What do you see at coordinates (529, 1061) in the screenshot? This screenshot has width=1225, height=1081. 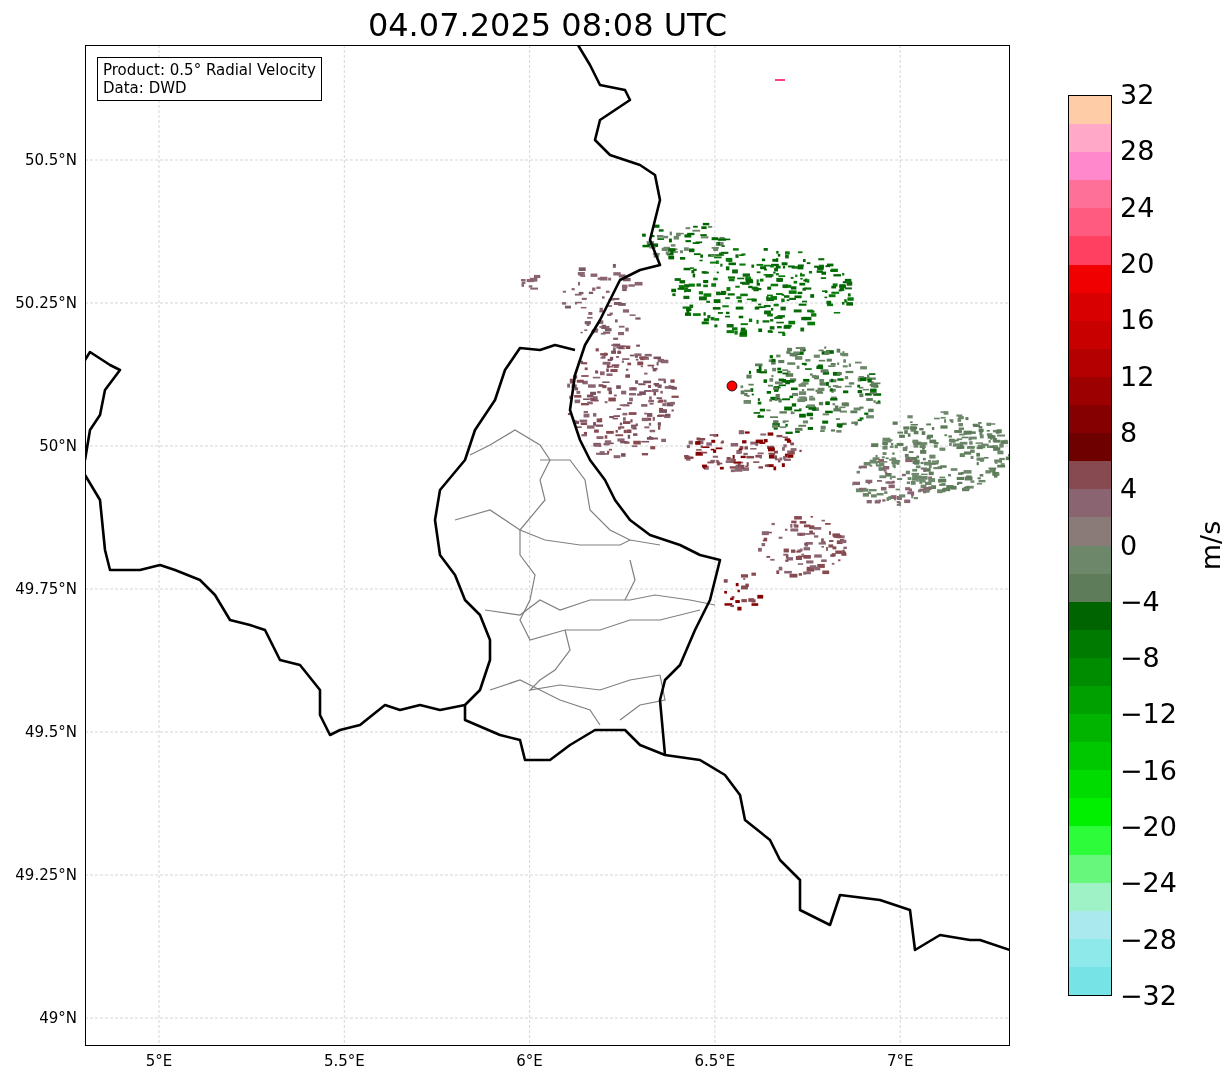 I see `longitude-label: 6°E` at bounding box center [529, 1061].